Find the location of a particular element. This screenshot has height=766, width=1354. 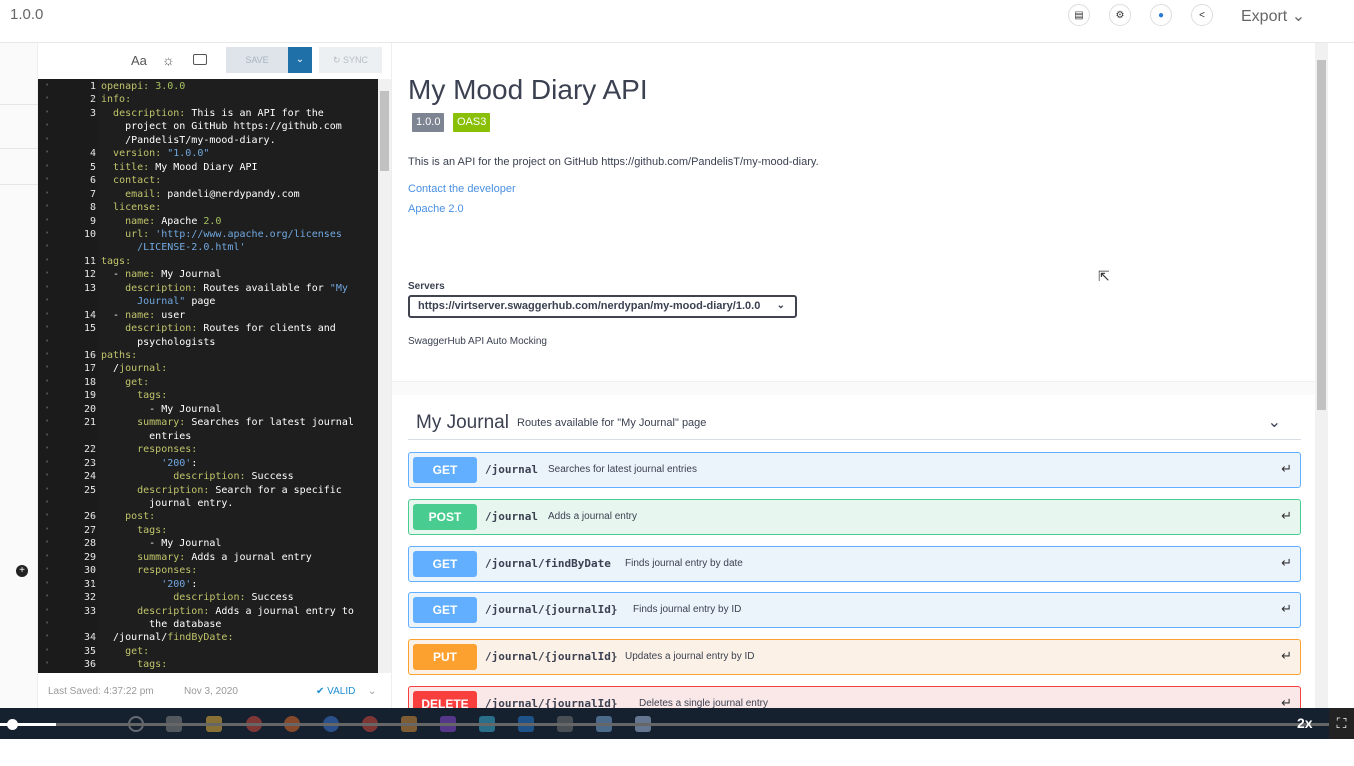

fullscreen-icon: ⛶ is located at coordinates (1341, 723).